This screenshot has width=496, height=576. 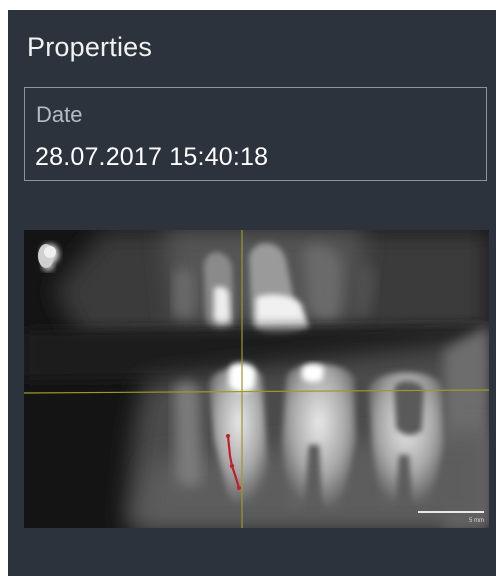 What do you see at coordinates (90, 47) in the screenshot?
I see `panel-title: Properties` at bounding box center [90, 47].